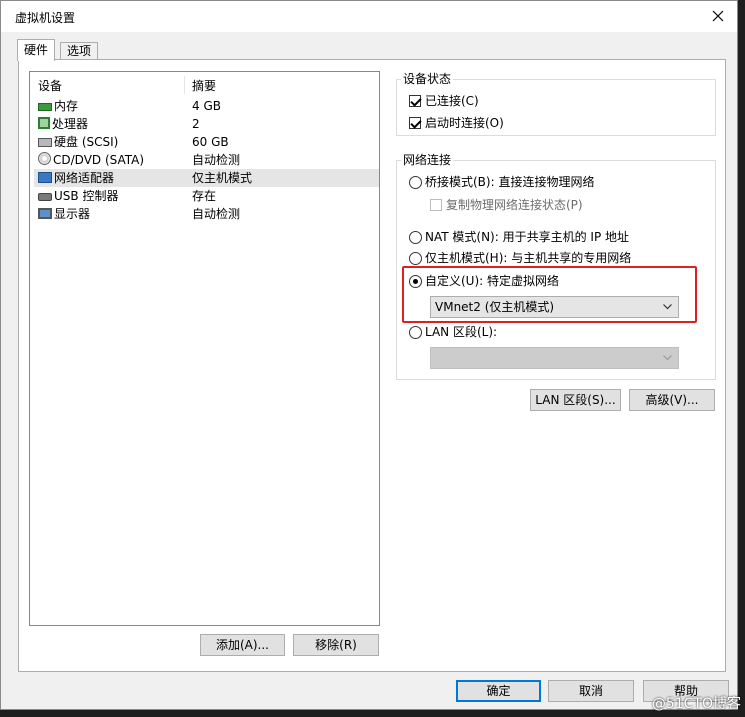 The image size is (745, 717). What do you see at coordinates (45, 18) in the screenshot?
I see `window-title: 虚拟机设置` at bounding box center [45, 18].